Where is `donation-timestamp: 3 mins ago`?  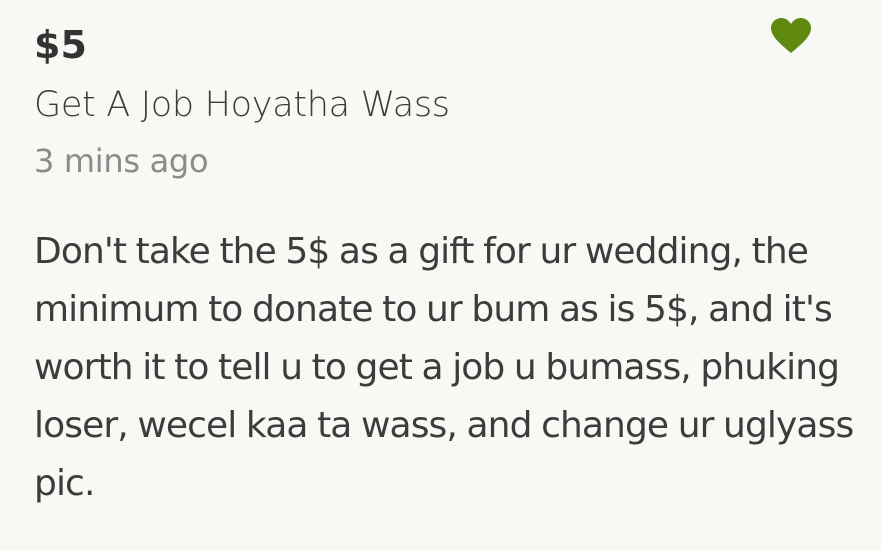 donation-timestamp: 3 mins ago is located at coordinates (121, 161).